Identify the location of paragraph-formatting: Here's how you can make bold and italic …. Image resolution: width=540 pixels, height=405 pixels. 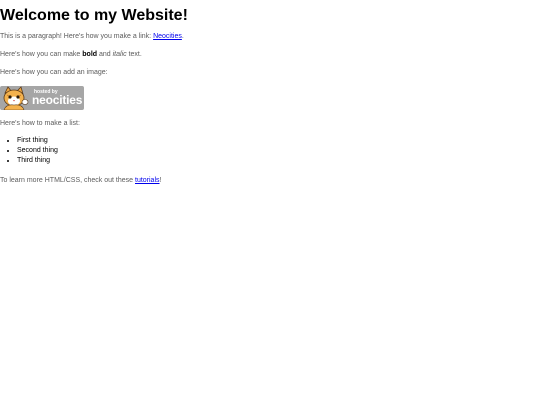
(270, 54).